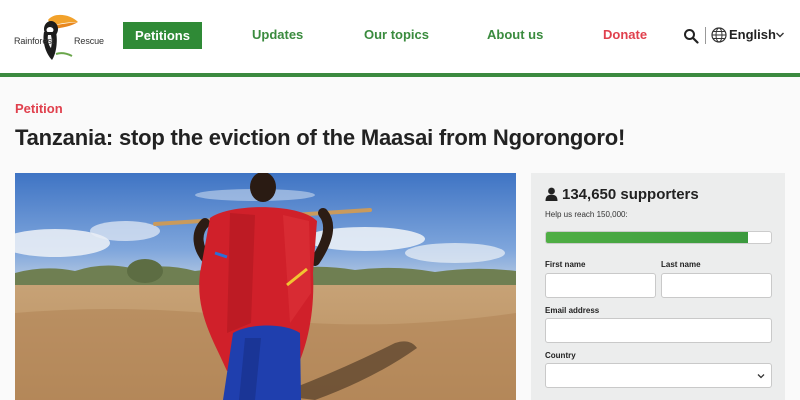  I want to click on first-name-label: First name, so click(565, 264).